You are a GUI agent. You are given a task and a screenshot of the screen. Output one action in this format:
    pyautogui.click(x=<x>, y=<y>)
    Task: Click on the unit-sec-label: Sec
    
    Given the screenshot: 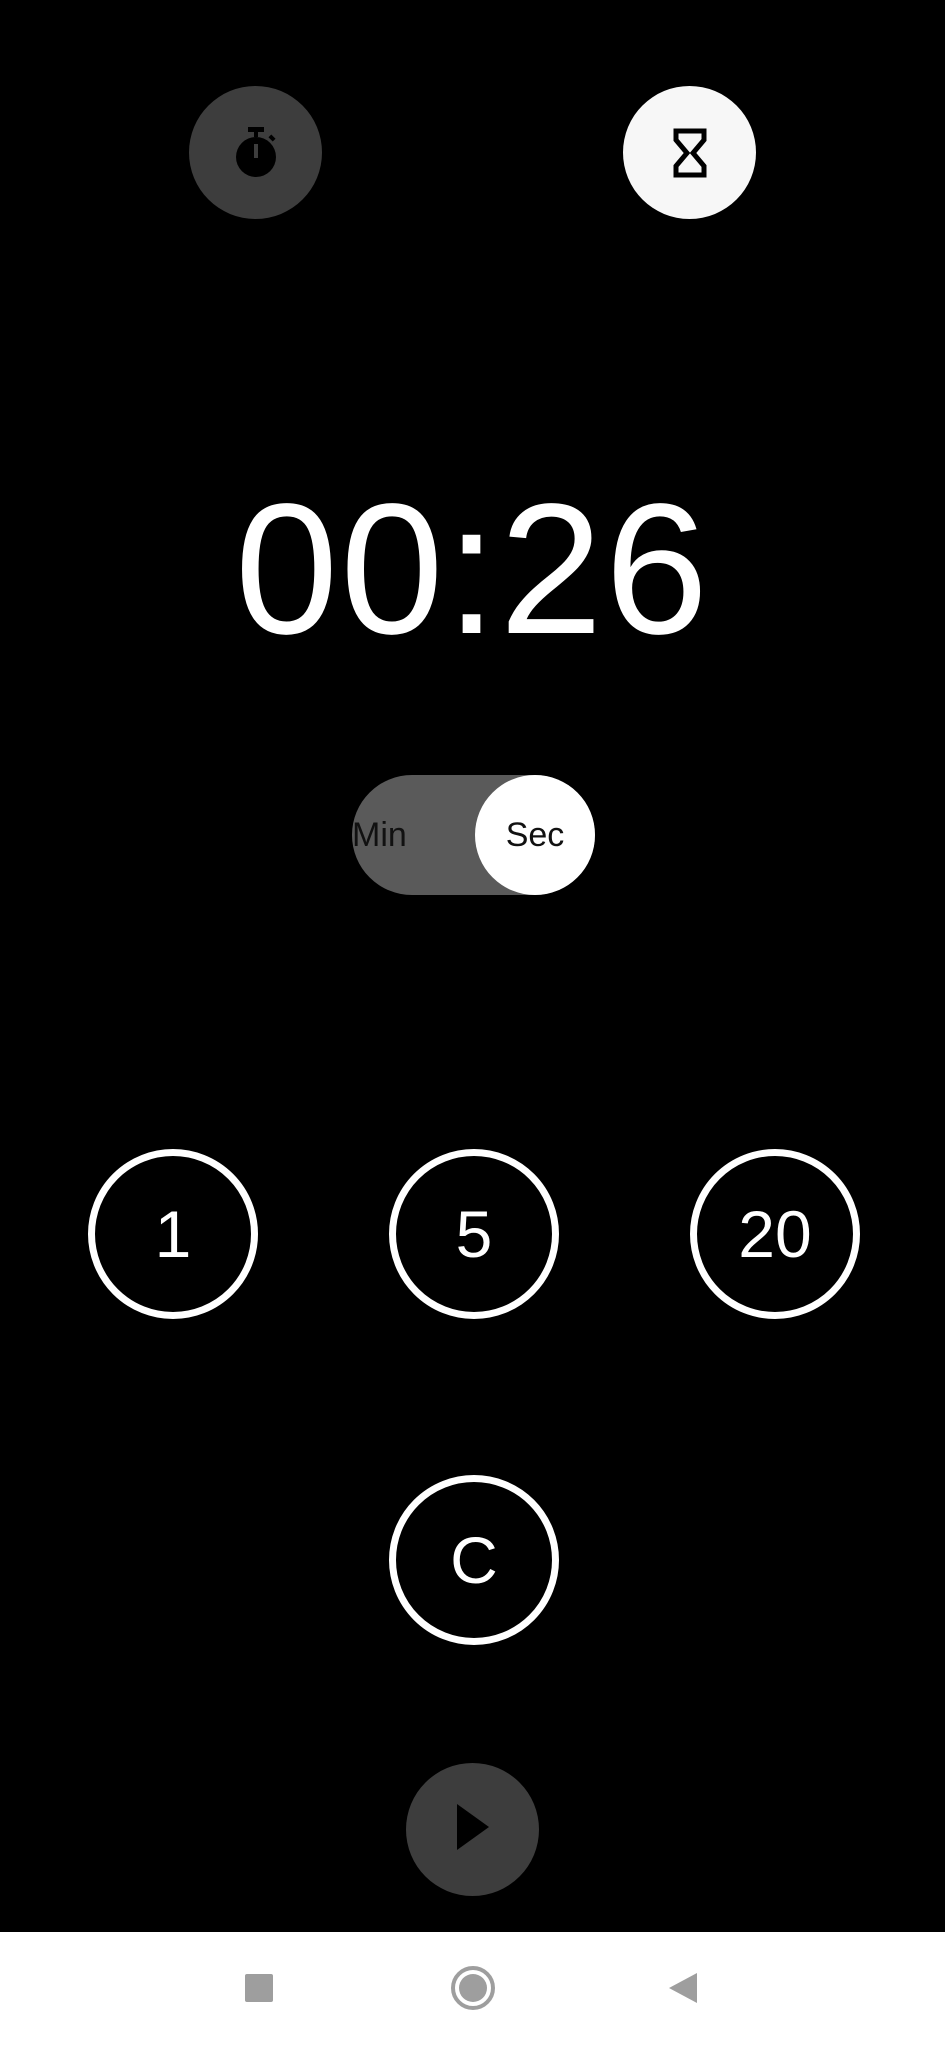 What is the action you would take?
    pyautogui.click(x=535, y=835)
    